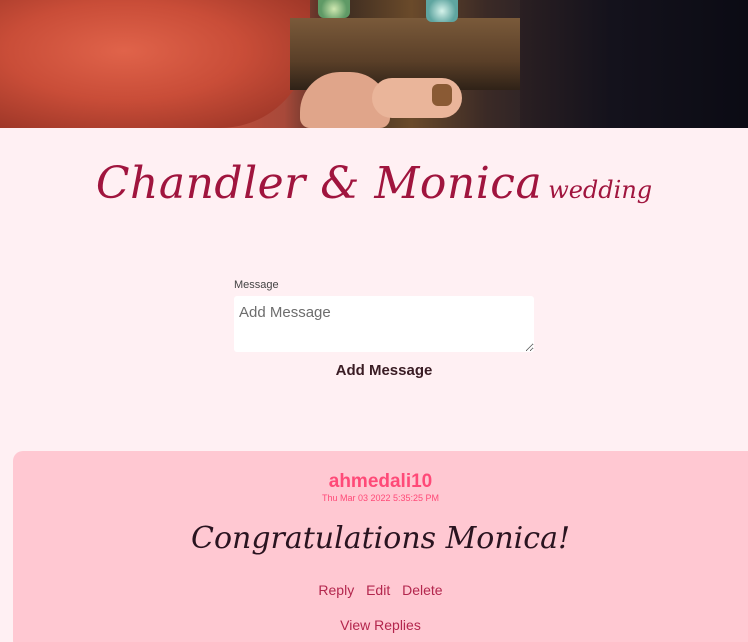 The height and width of the screenshot is (642, 748). What do you see at coordinates (600, 190) in the screenshot?
I see `title-suffix: wedding` at bounding box center [600, 190].